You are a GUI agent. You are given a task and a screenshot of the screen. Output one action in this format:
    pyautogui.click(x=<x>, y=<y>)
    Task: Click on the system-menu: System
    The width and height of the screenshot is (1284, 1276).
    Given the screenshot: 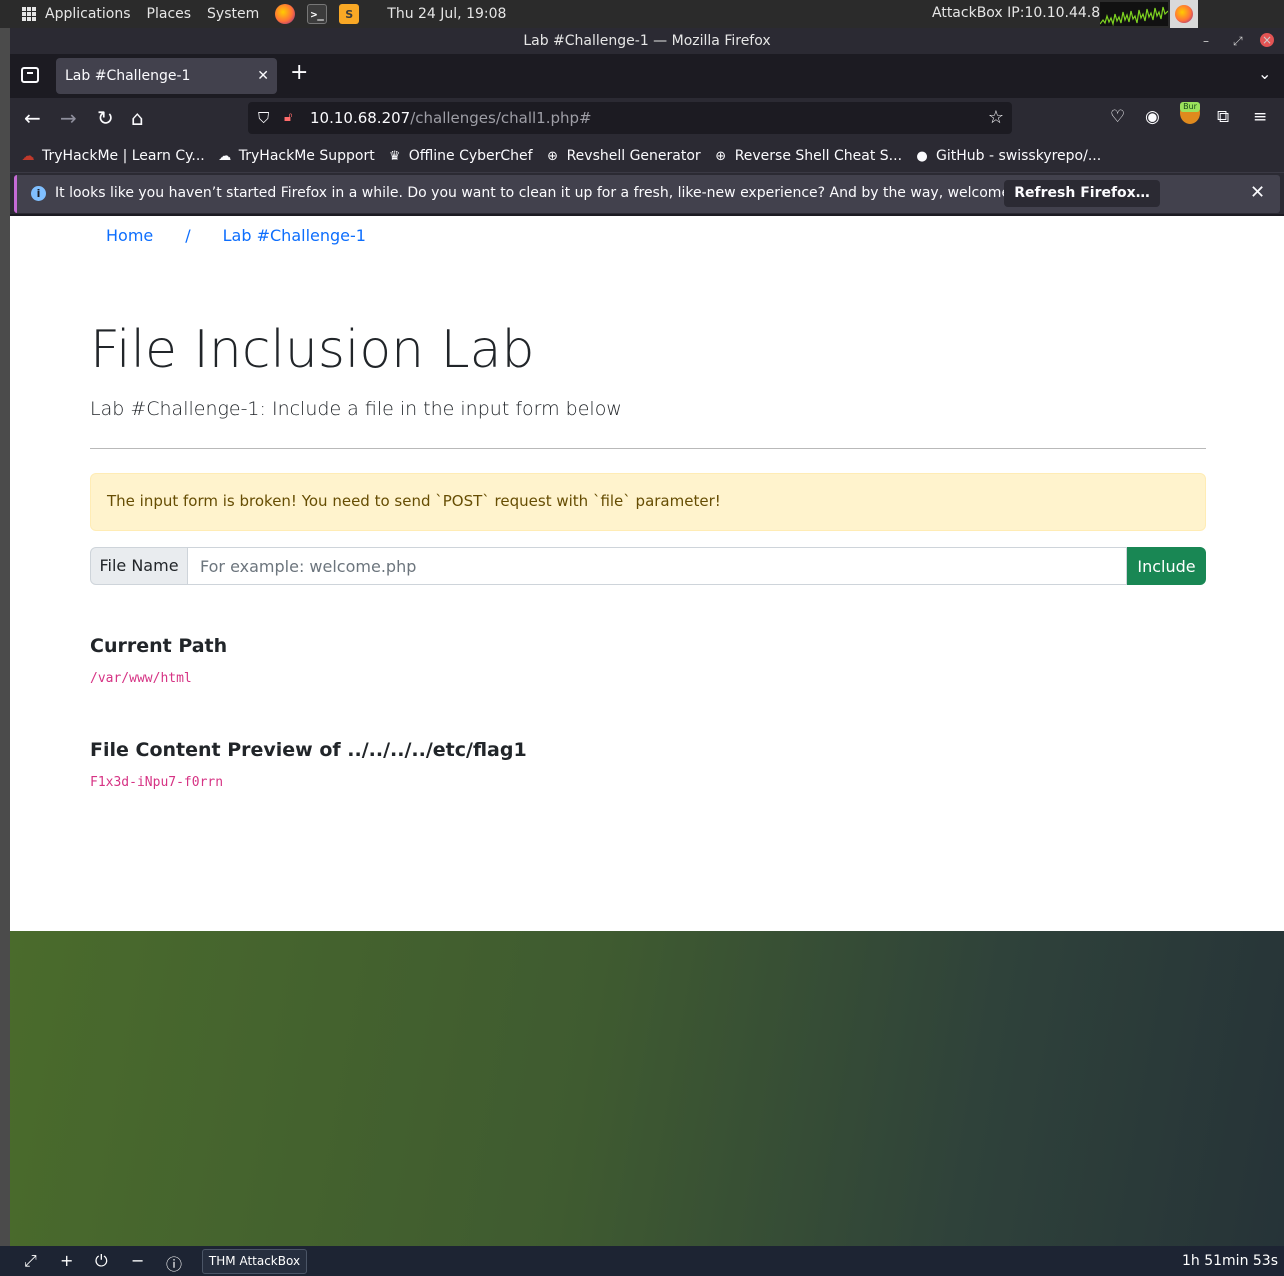 What is the action you would take?
    pyautogui.click(x=233, y=14)
    